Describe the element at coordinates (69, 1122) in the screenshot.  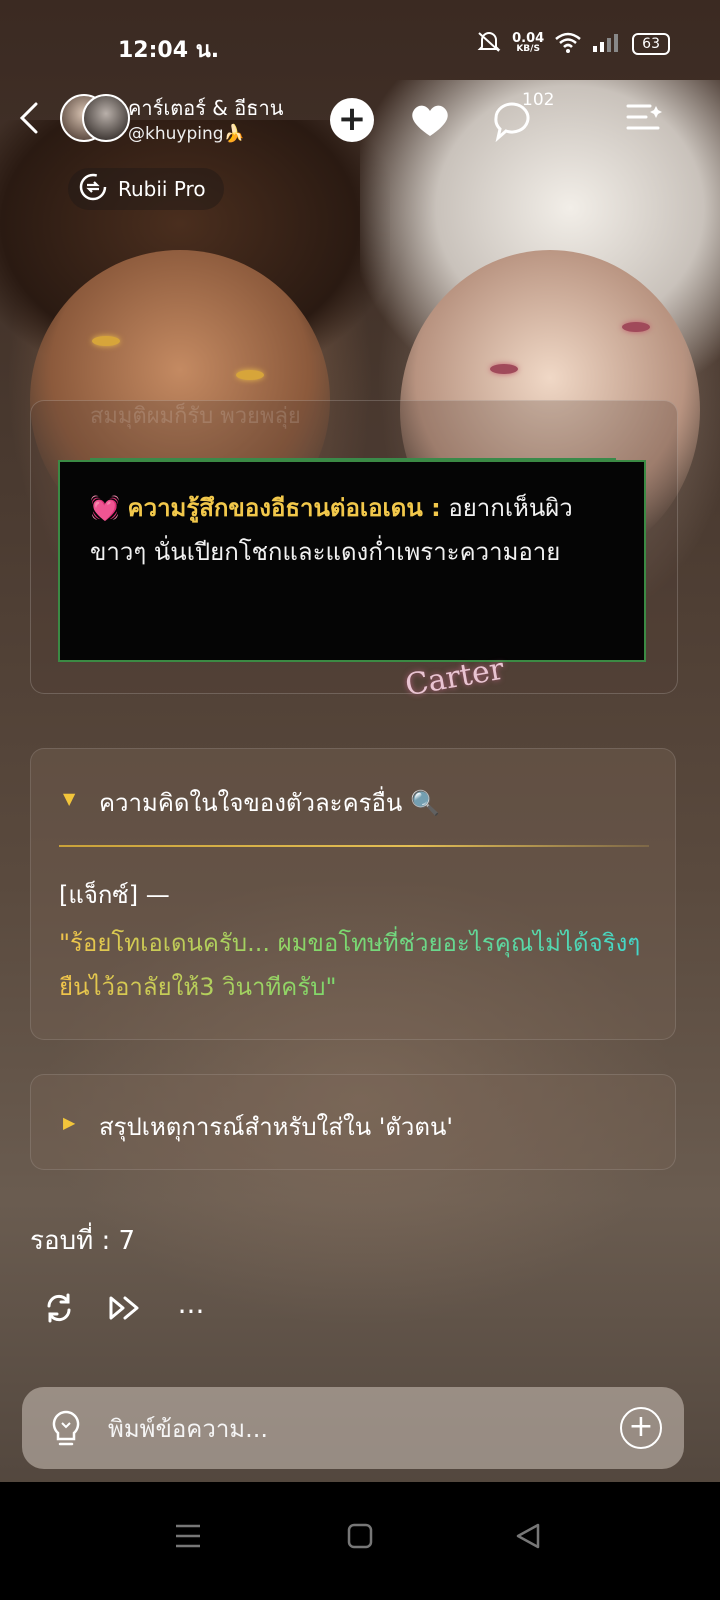
I see `expand-toggle-icon: ▶` at that location.